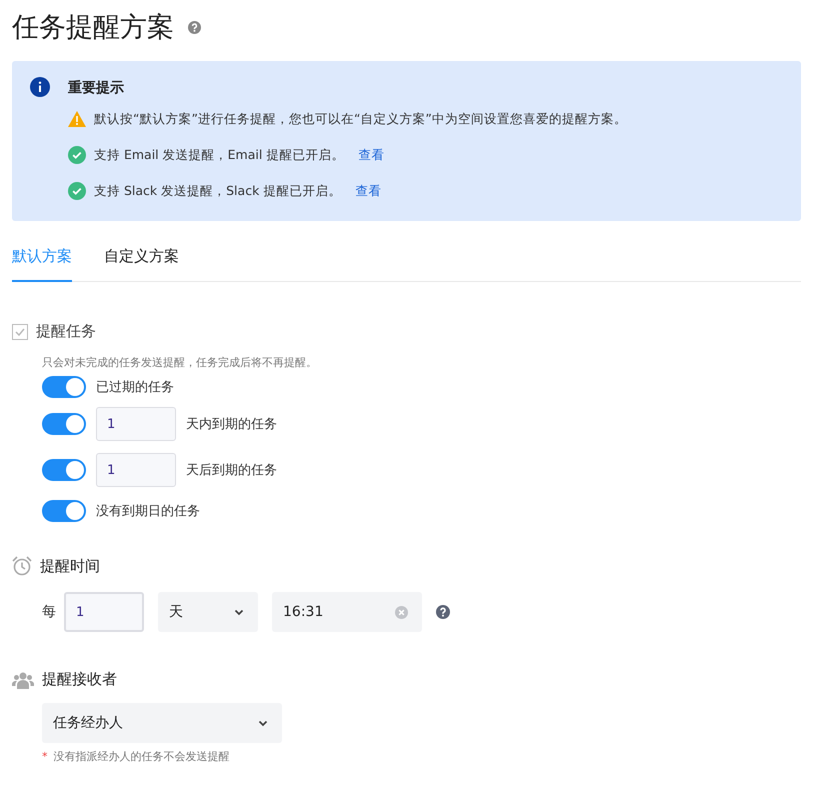  What do you see at coordinates (45, 756) in the screenshot?
I see `required-mark: *` at bounding box center [45, 756].